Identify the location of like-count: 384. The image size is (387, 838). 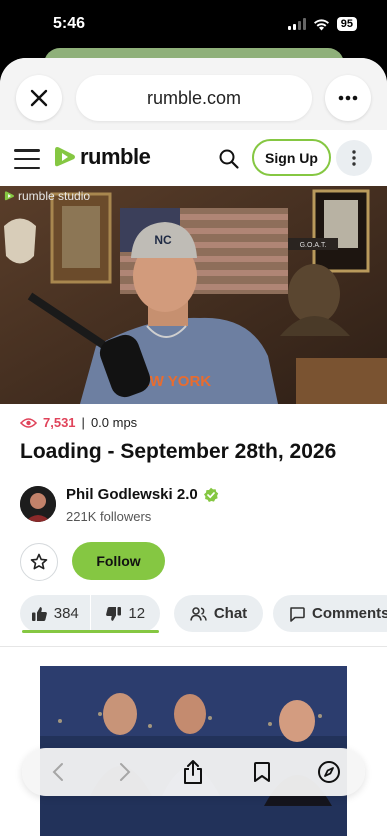
(66, 613).